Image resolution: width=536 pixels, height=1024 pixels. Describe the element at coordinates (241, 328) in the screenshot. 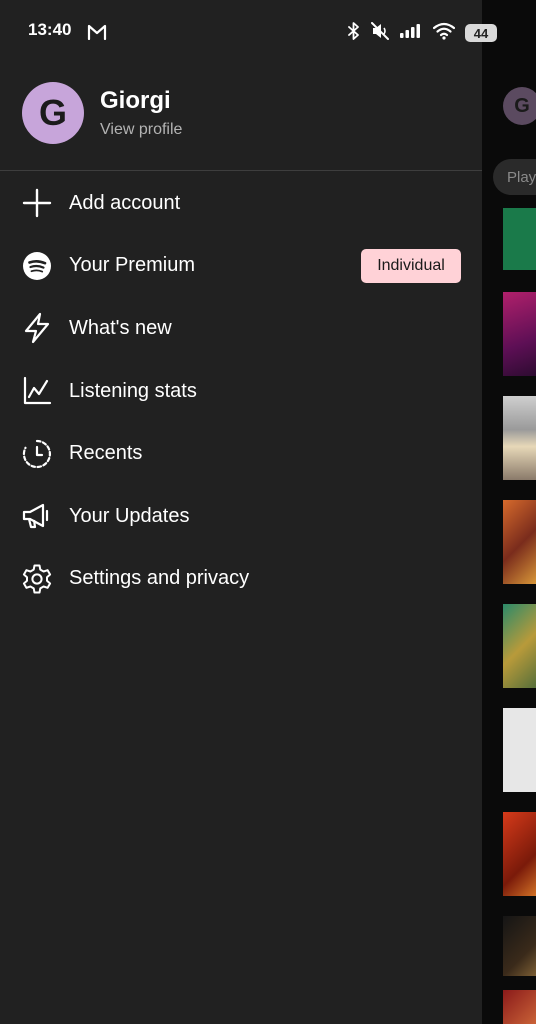

I see `menu-item-whats-new: What's new` at that location.